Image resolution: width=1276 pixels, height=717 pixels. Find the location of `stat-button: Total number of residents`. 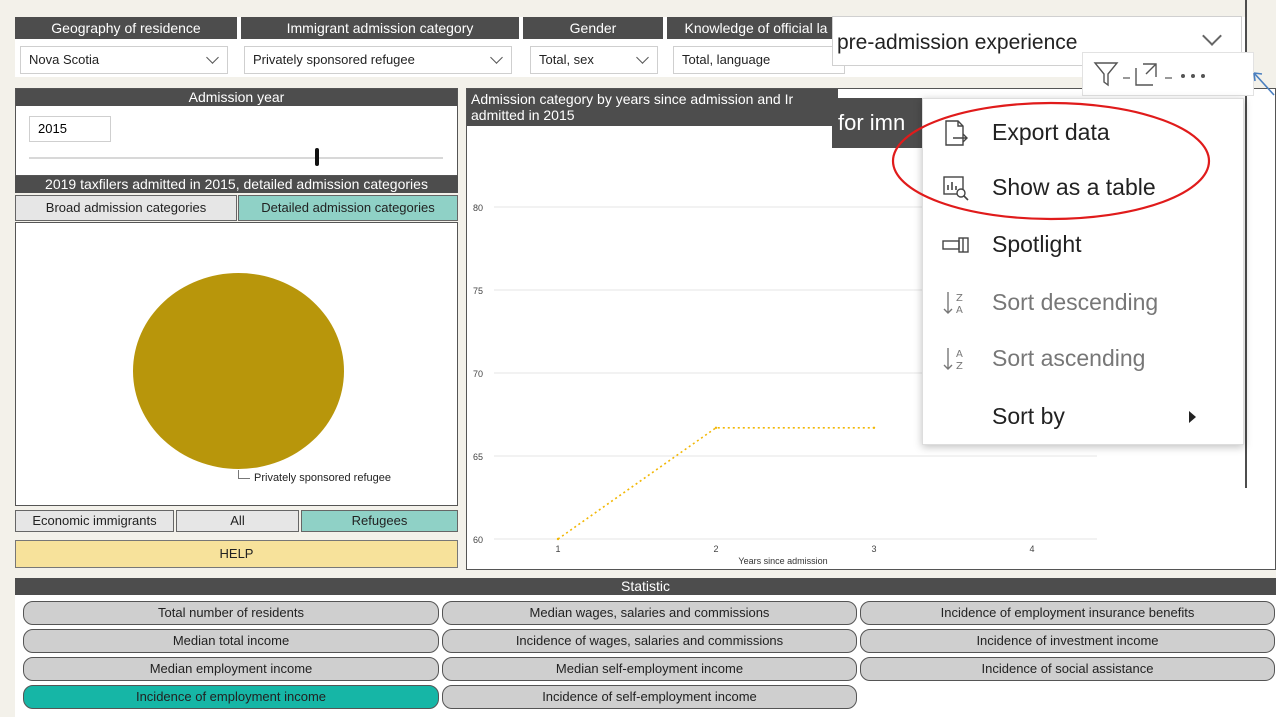

stat-button: Total number of residents is located at coordinates (231, 613).